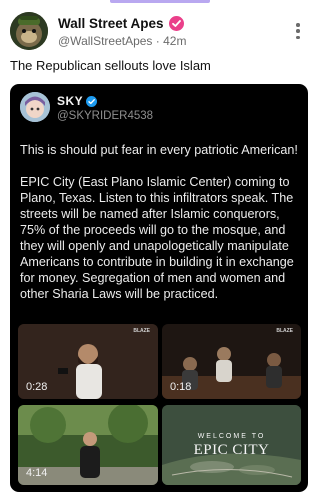 The image size is (320, 500). What do you see at coordinates (70, 101) in the screenshot?
I see `quoted-author-name: SKY` at bounding box center [70, 101].